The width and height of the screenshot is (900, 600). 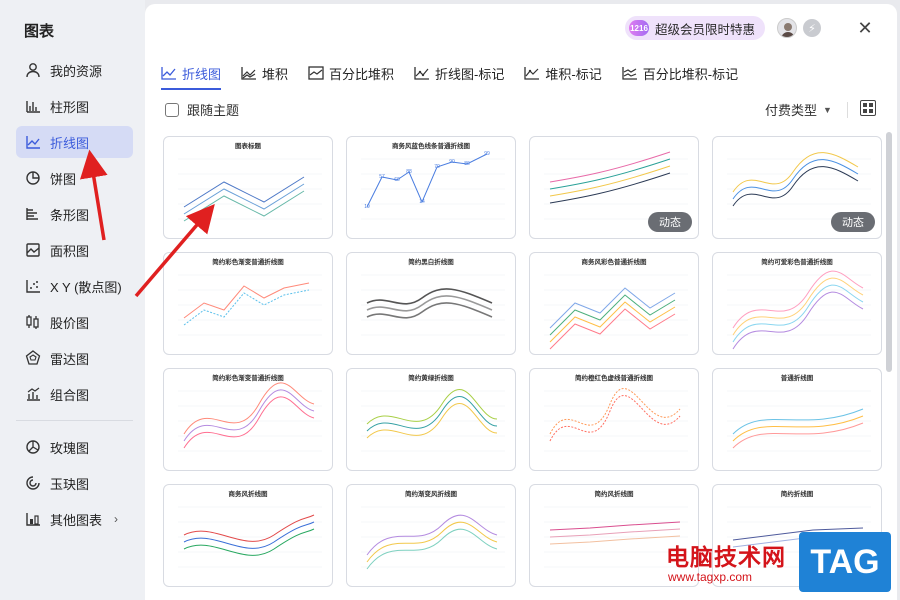 What do you see at coordinates (74, 322) in the screenshot?
I see `sidebar-item-stock: 股价图` at bounding box center [74, 322].